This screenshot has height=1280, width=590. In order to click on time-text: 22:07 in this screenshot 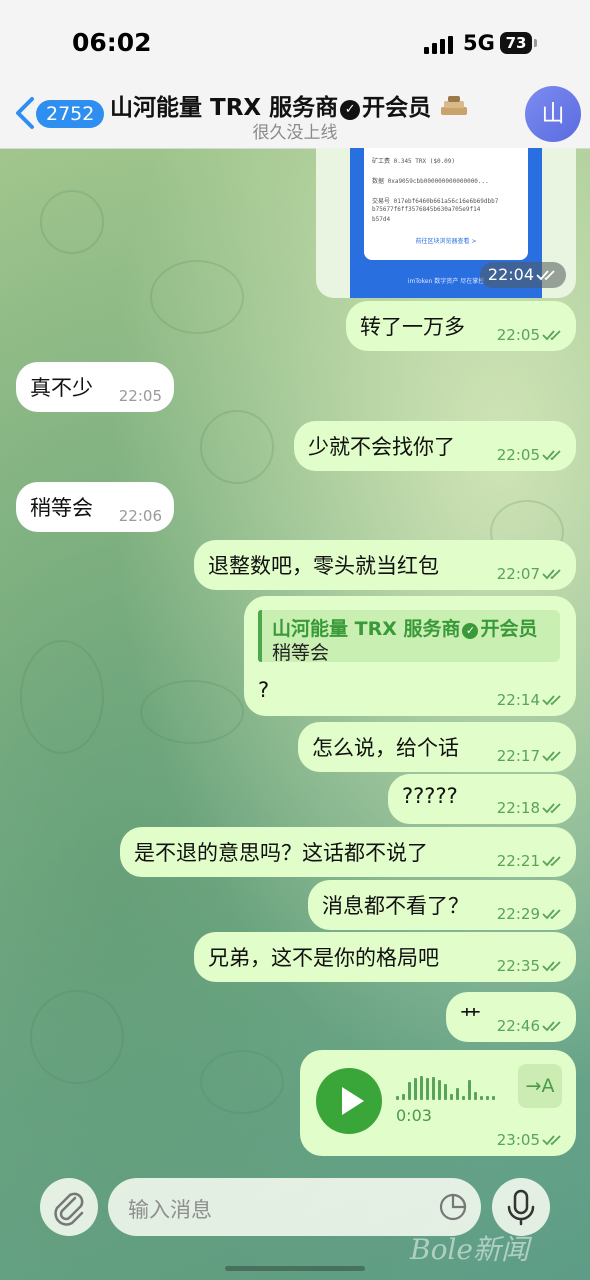, I will do `click(518, 574)`.